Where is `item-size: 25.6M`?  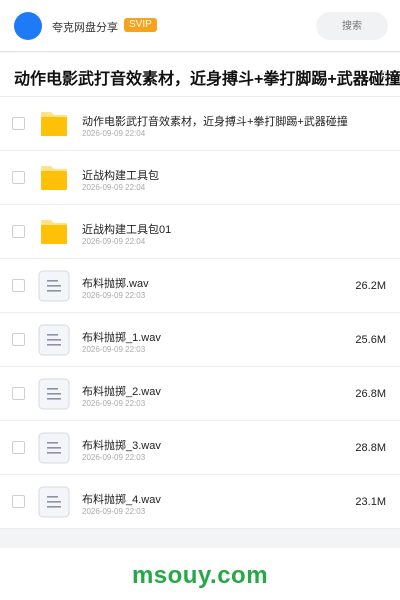 item-size: 25.6M is located at coordinates (370, 340).